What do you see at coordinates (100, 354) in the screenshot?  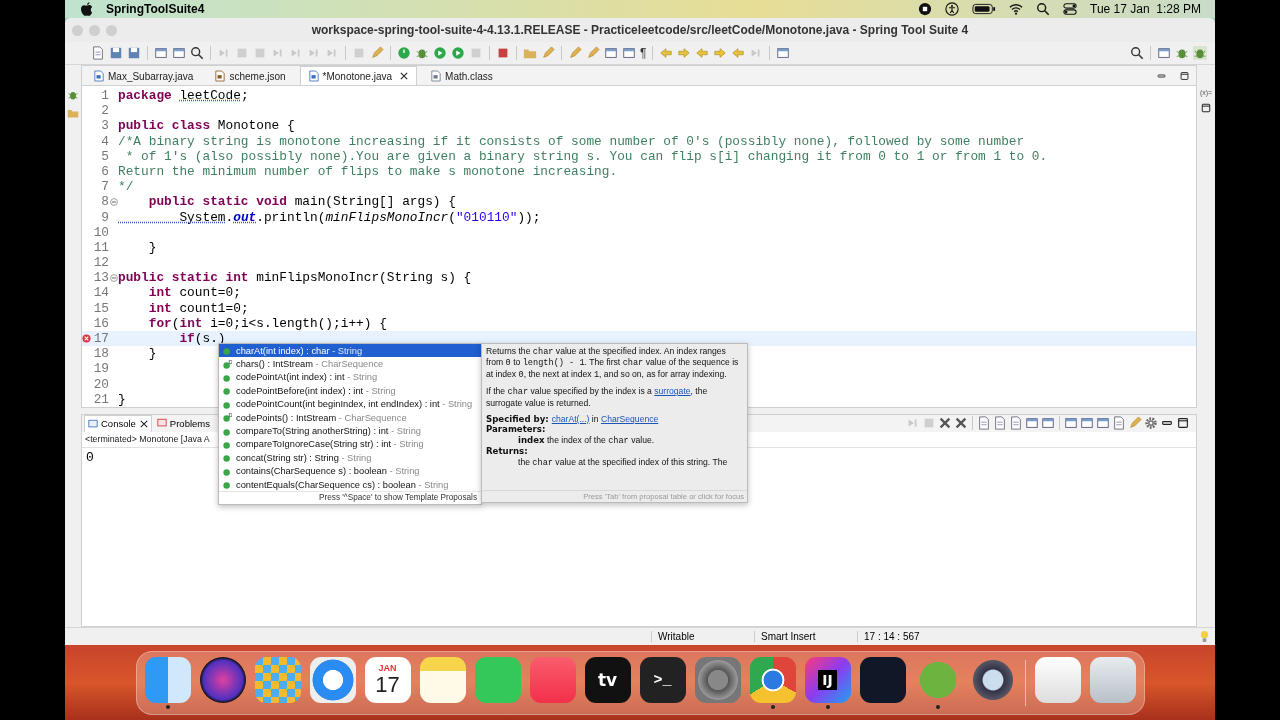 I see `line-number: 18` at bounding box center [100, 354].